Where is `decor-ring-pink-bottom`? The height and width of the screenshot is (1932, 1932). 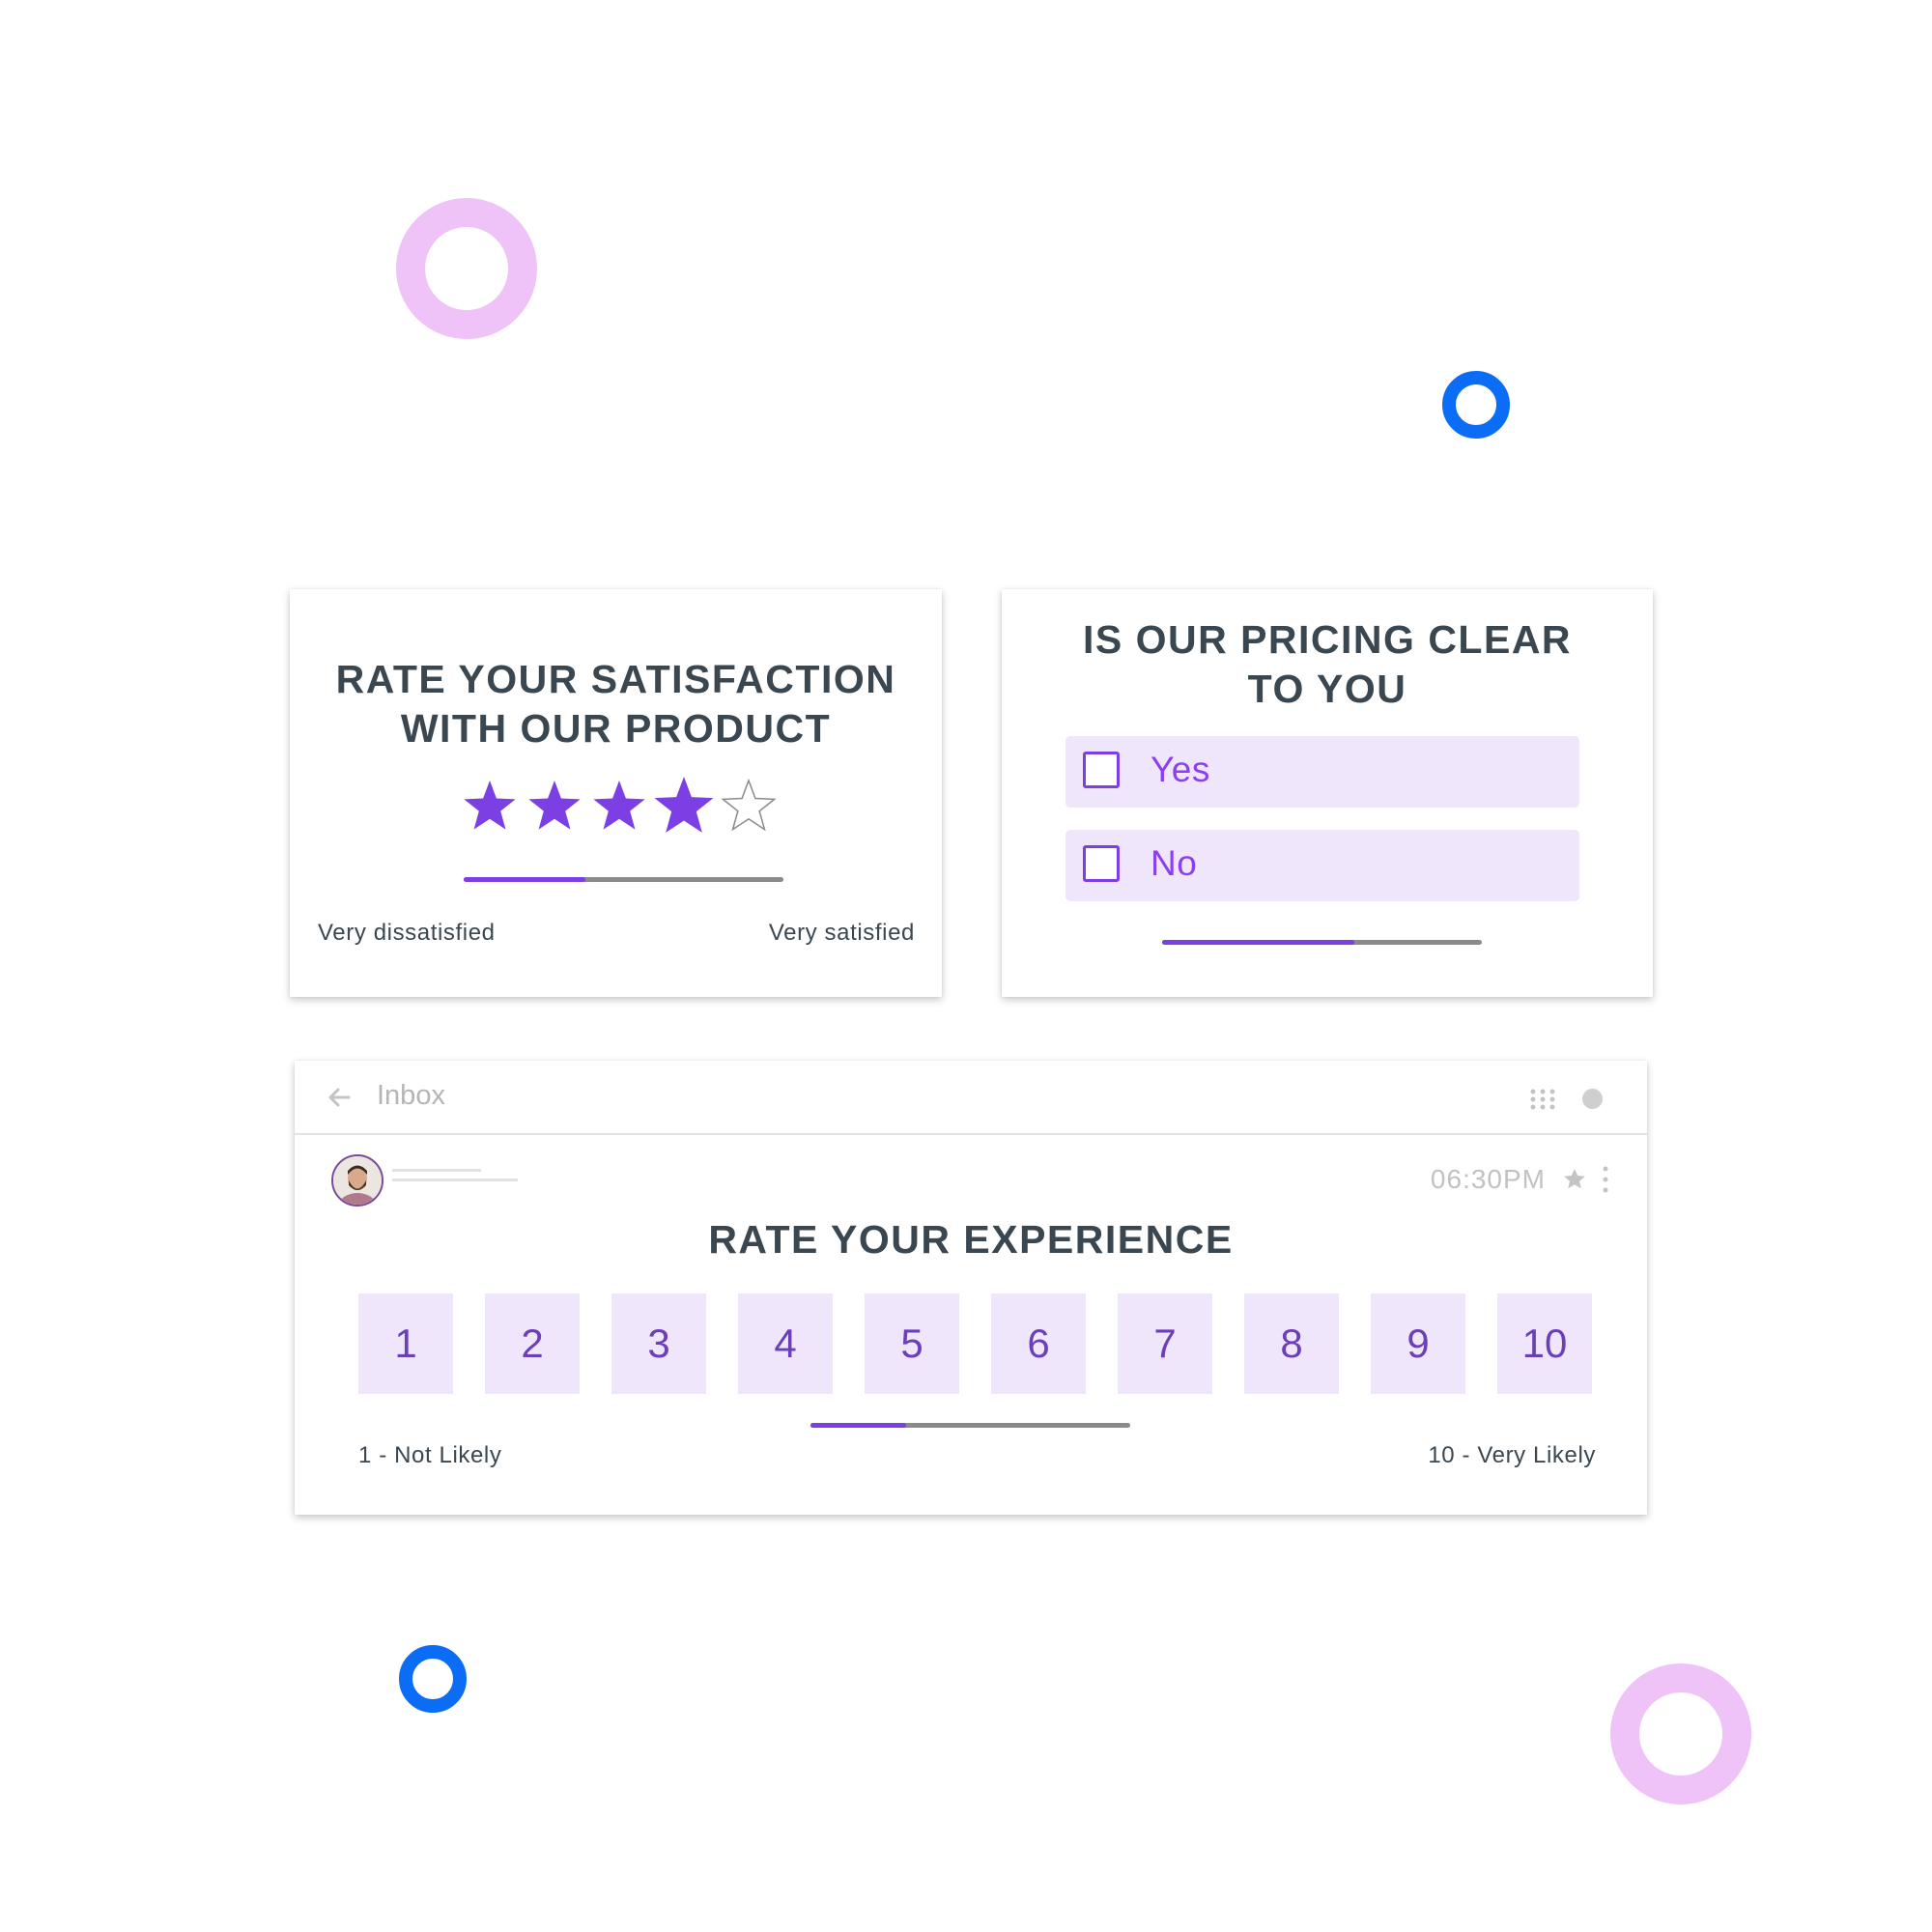
decor-ring-pink-bottom is located at coordinates (1680, 1733).